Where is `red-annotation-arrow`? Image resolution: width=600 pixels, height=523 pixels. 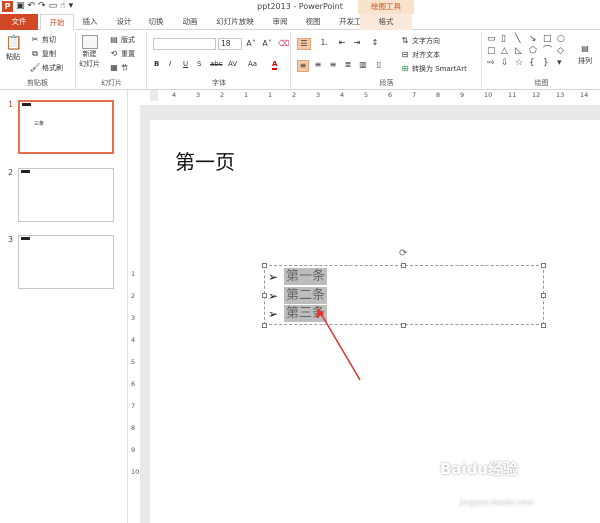 red-annotation-arrow is located at coordinates (340, 346).